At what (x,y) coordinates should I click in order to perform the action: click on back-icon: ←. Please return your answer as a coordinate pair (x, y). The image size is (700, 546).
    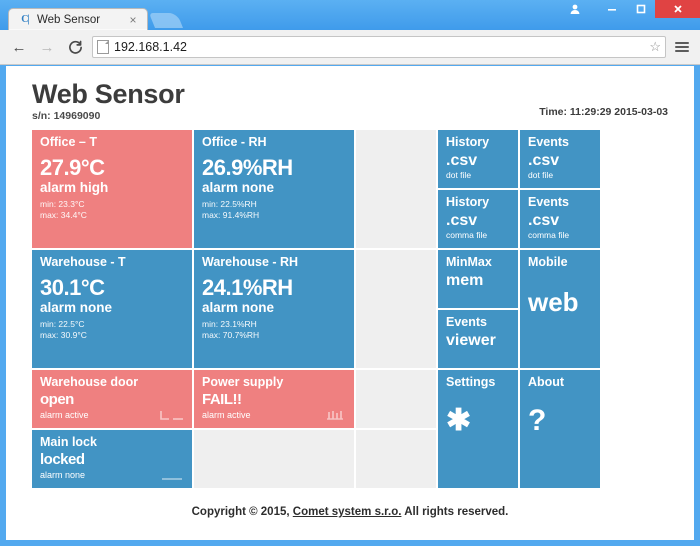
    Looking at the image, I should click on (19, 47).